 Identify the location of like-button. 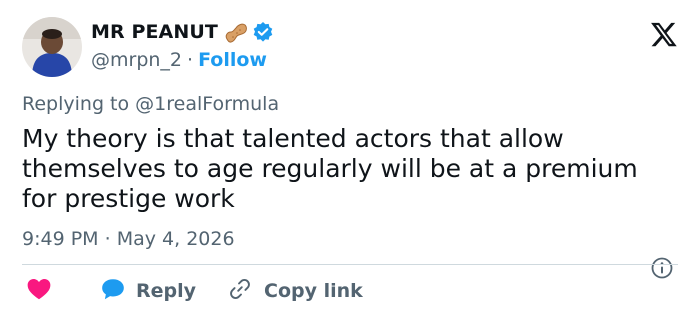
(39, 291).